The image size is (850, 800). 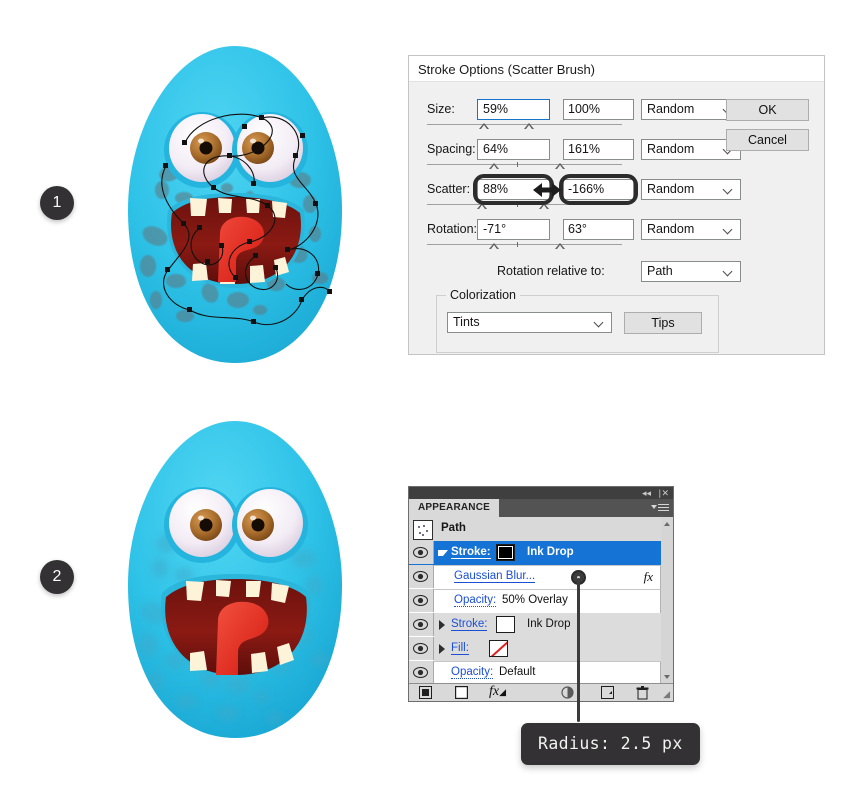 I want to click on rotation-max-input: 63°, so click(x=598, y=229).